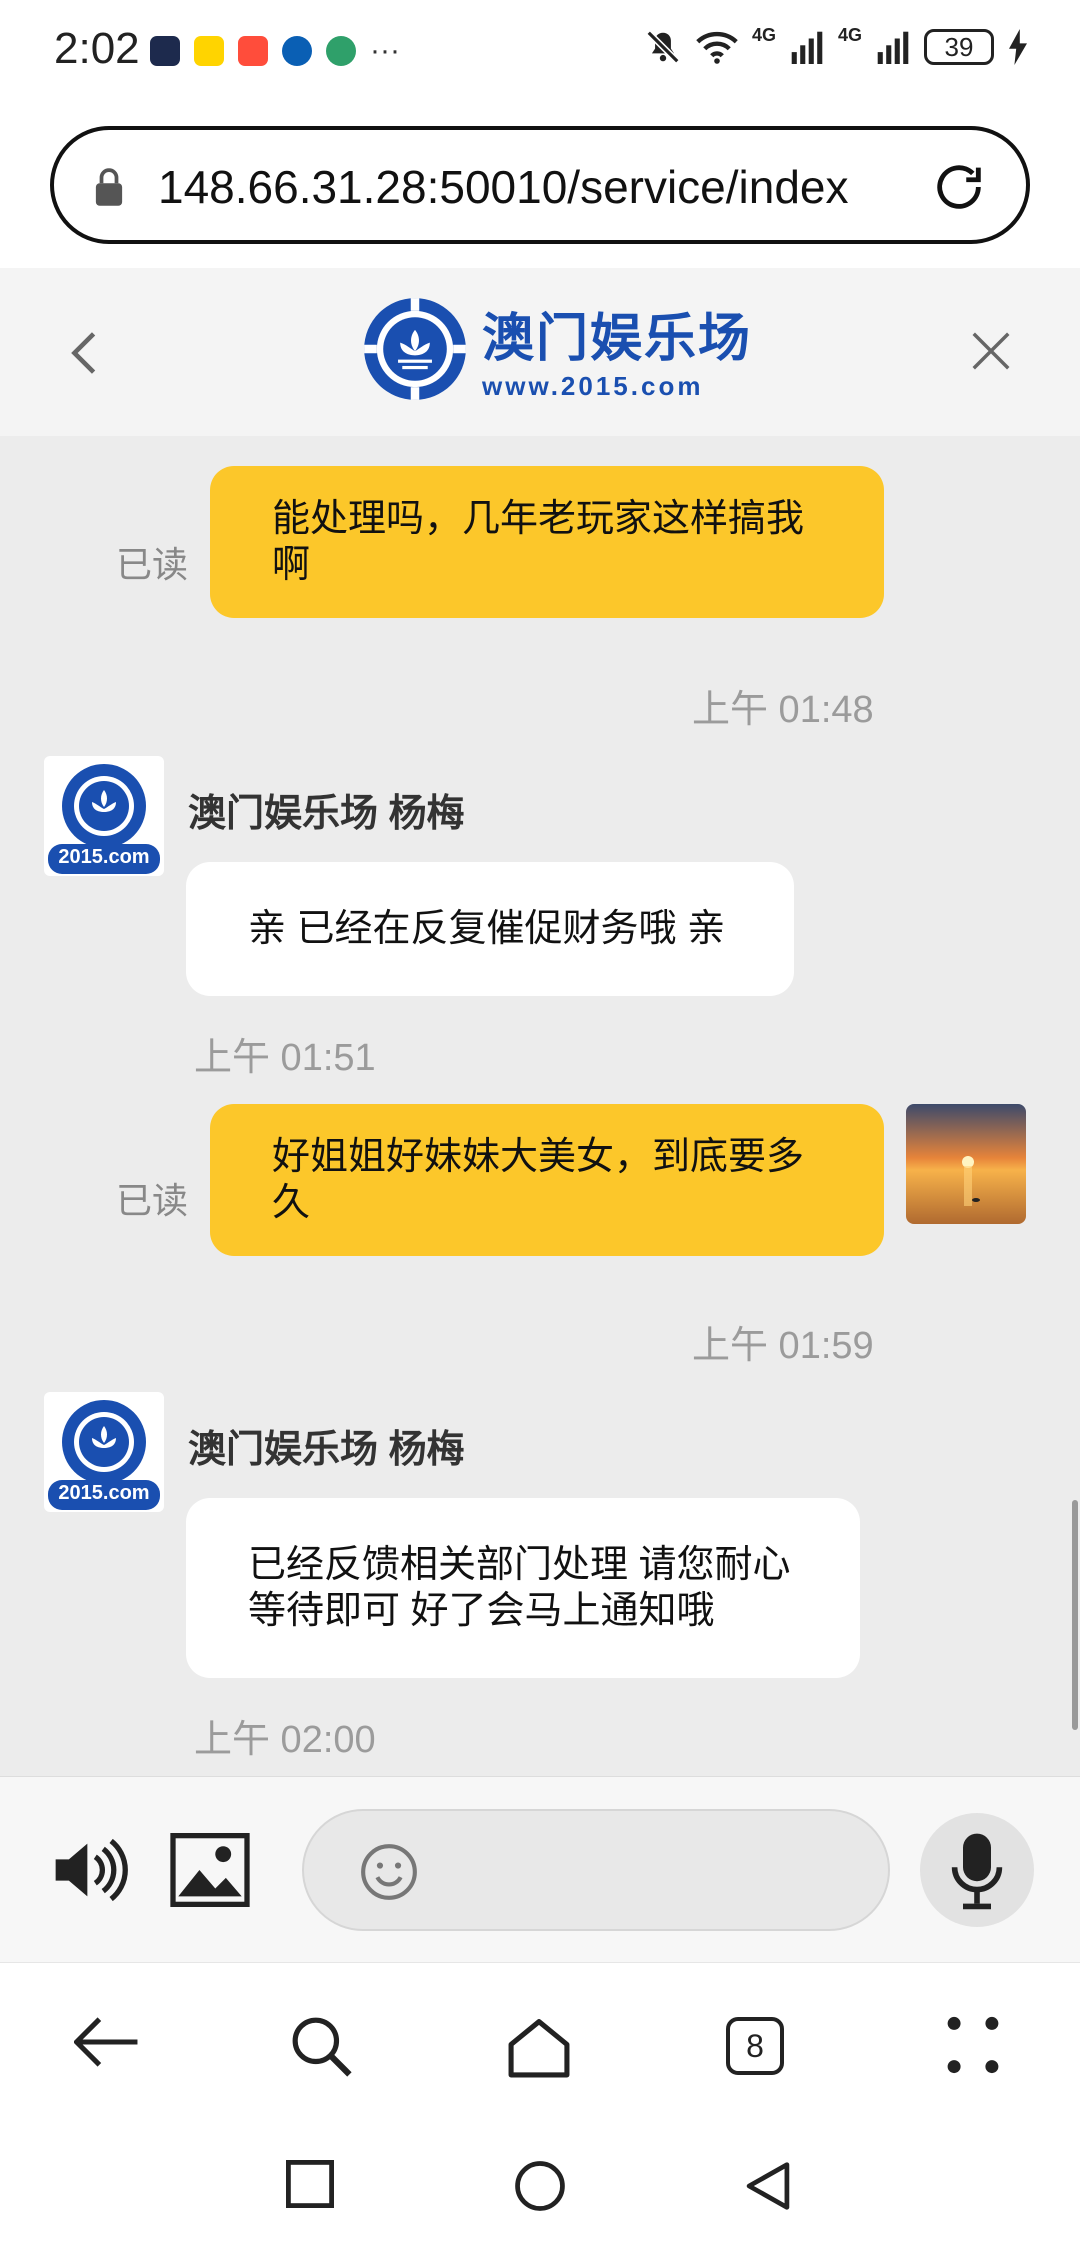  What do you see at coordinates (210, 1870) in the screenshot?
I see `image-upload-icon` at bounding box center [210, 1870].